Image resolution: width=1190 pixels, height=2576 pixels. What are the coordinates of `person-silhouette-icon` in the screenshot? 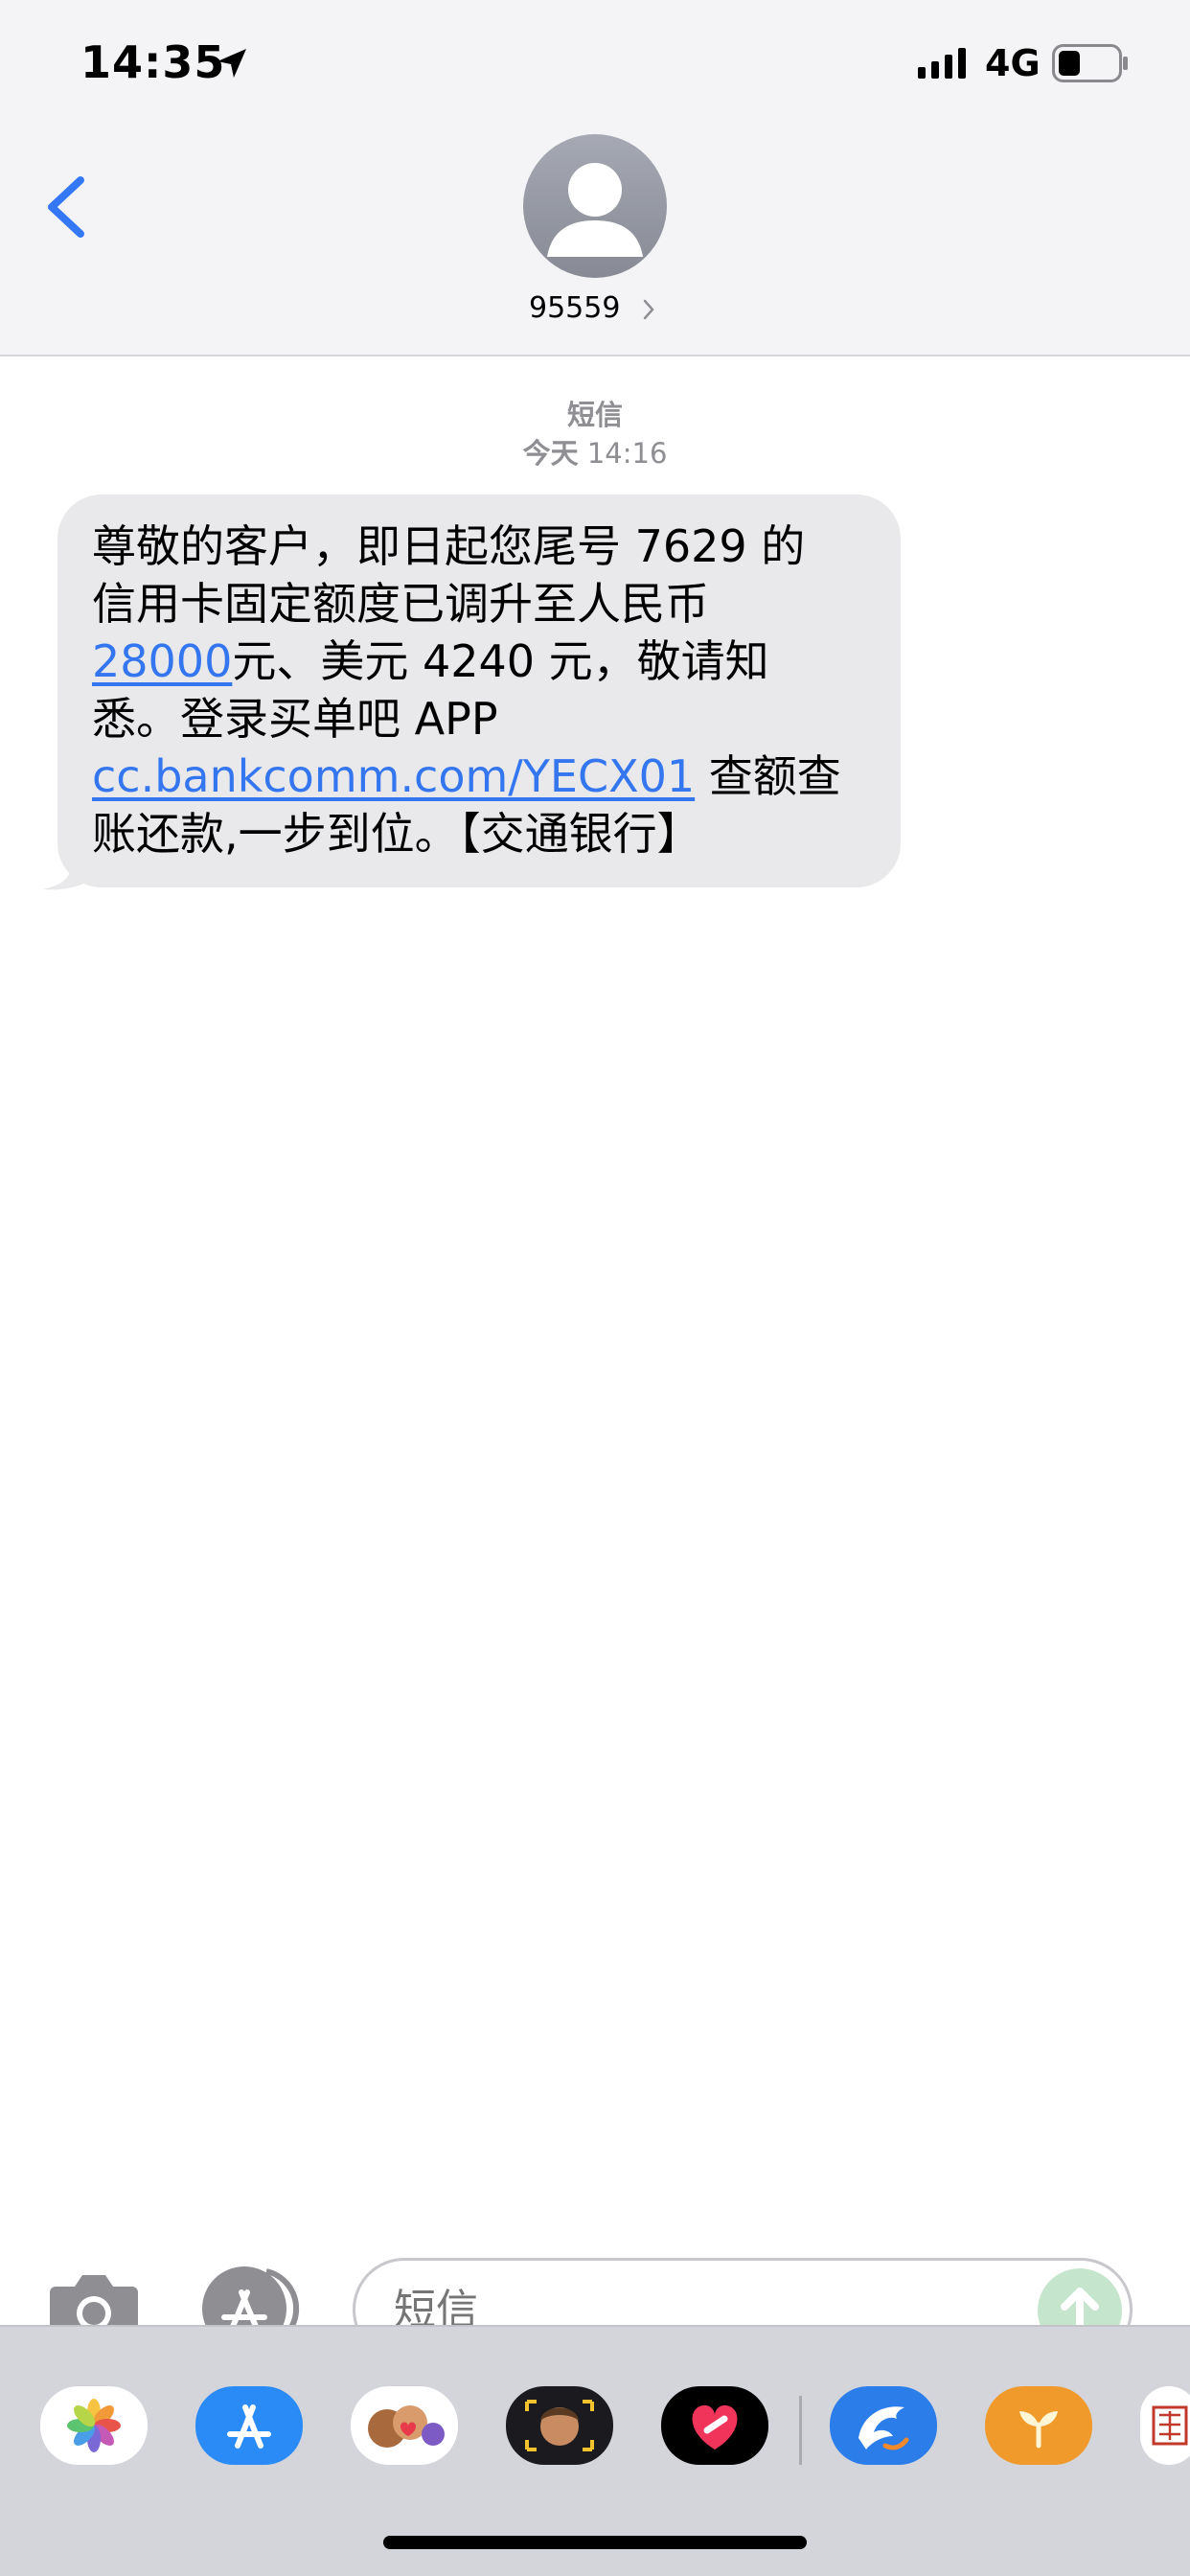 It's located at (595, 210).